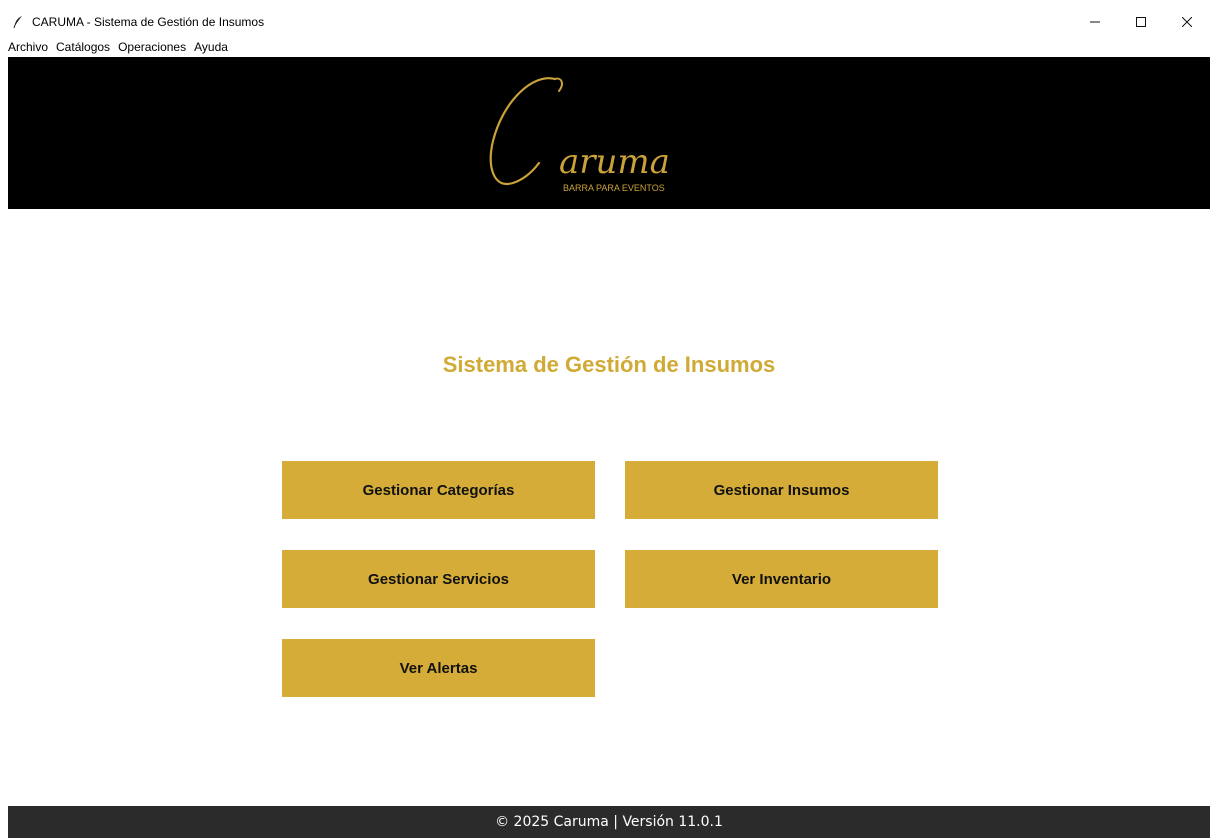 The width and height of the screenshot is (1210, 838). What do you see at coordinates (18, 22) in the screenshot?
I see `feather-icon` at bounding box center [18, 22].